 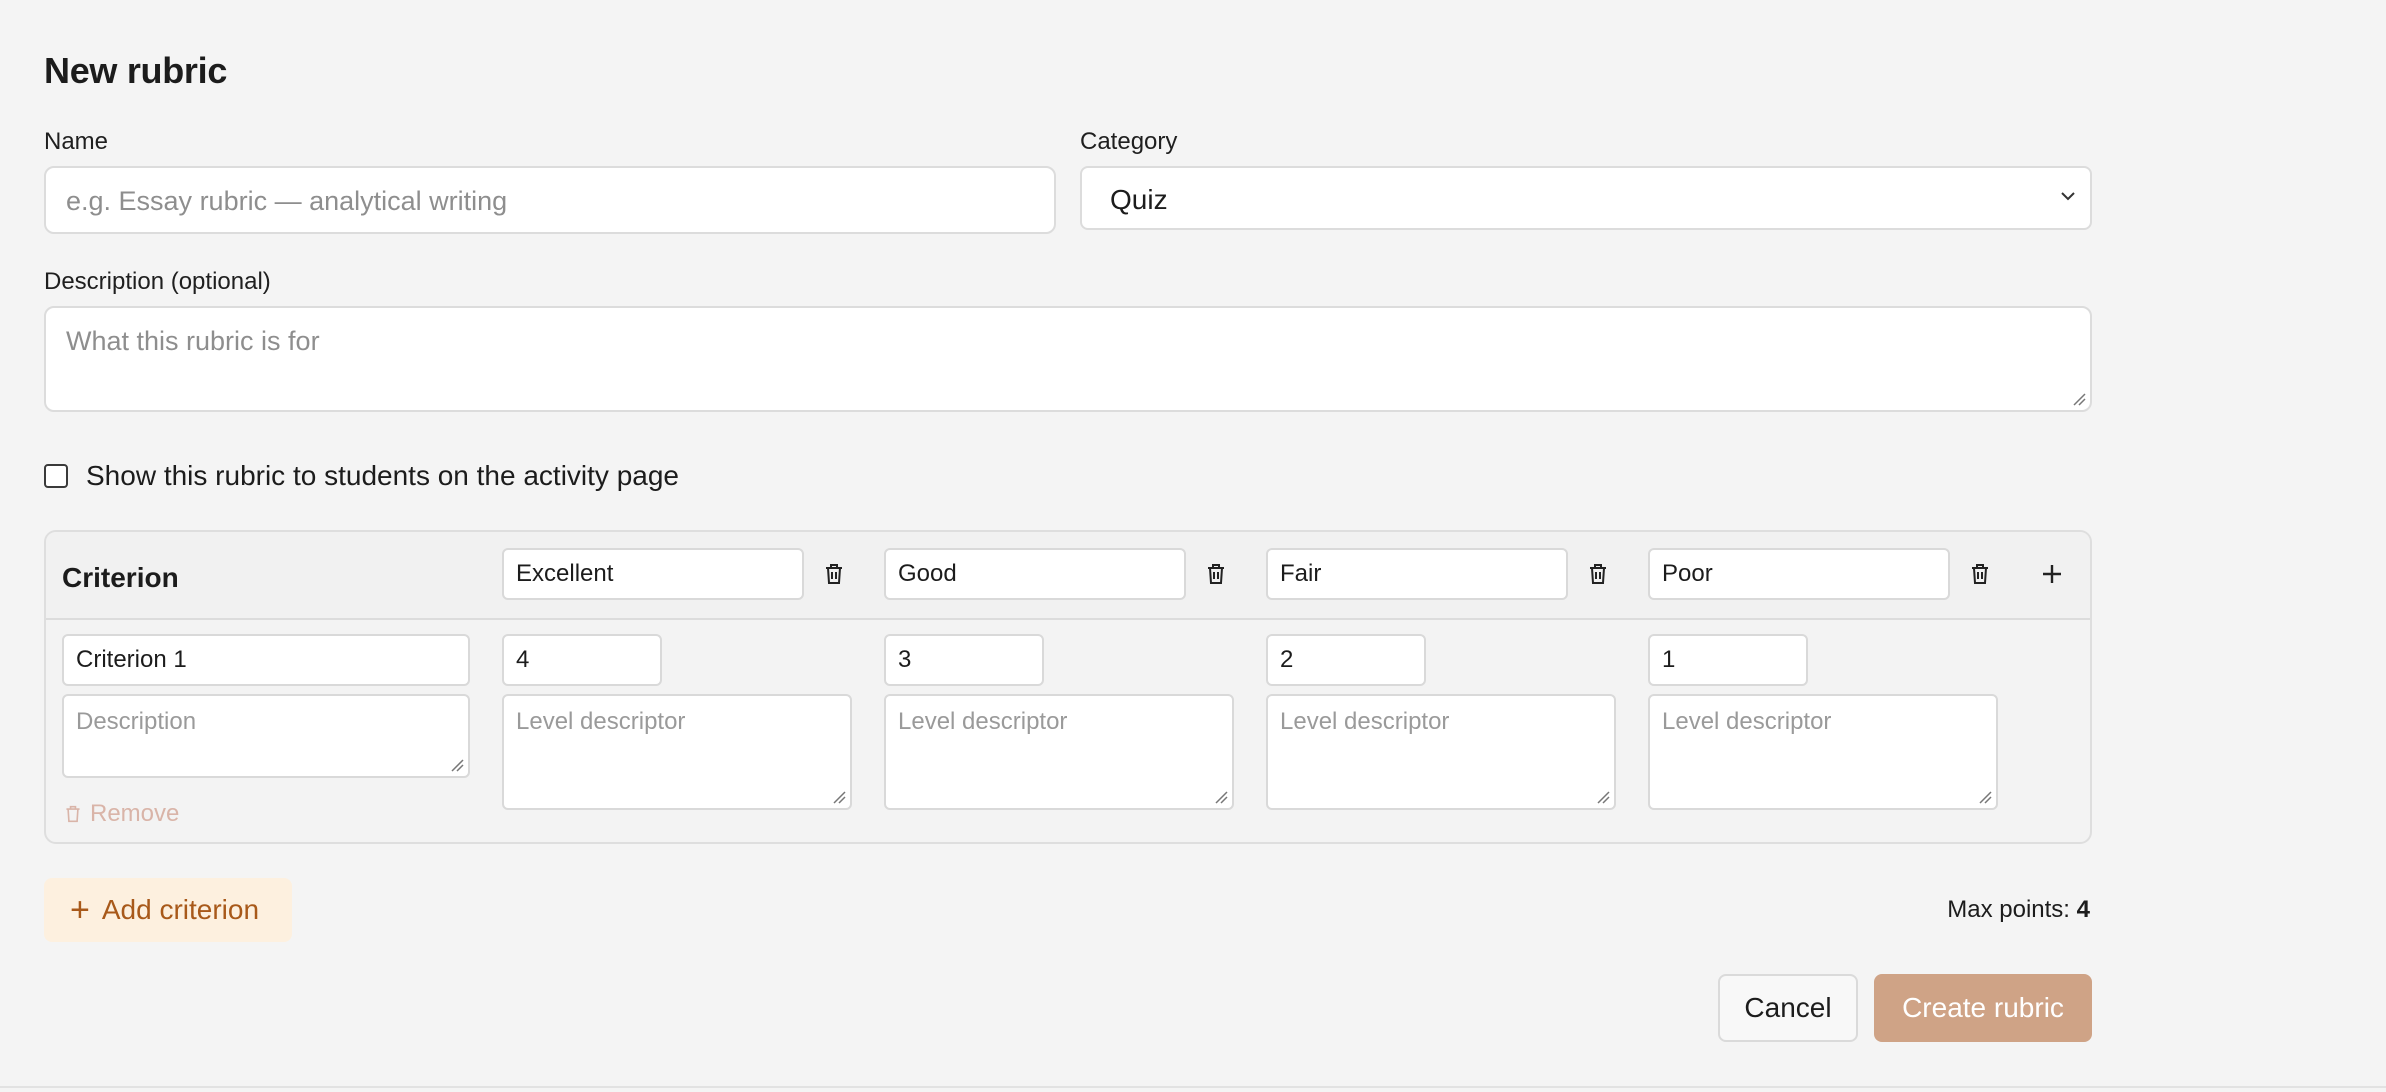 What do you see at coordinates (1687, 573) in the screenshot?
I see `level-name: Poor` at bounding box center [1687, 573].